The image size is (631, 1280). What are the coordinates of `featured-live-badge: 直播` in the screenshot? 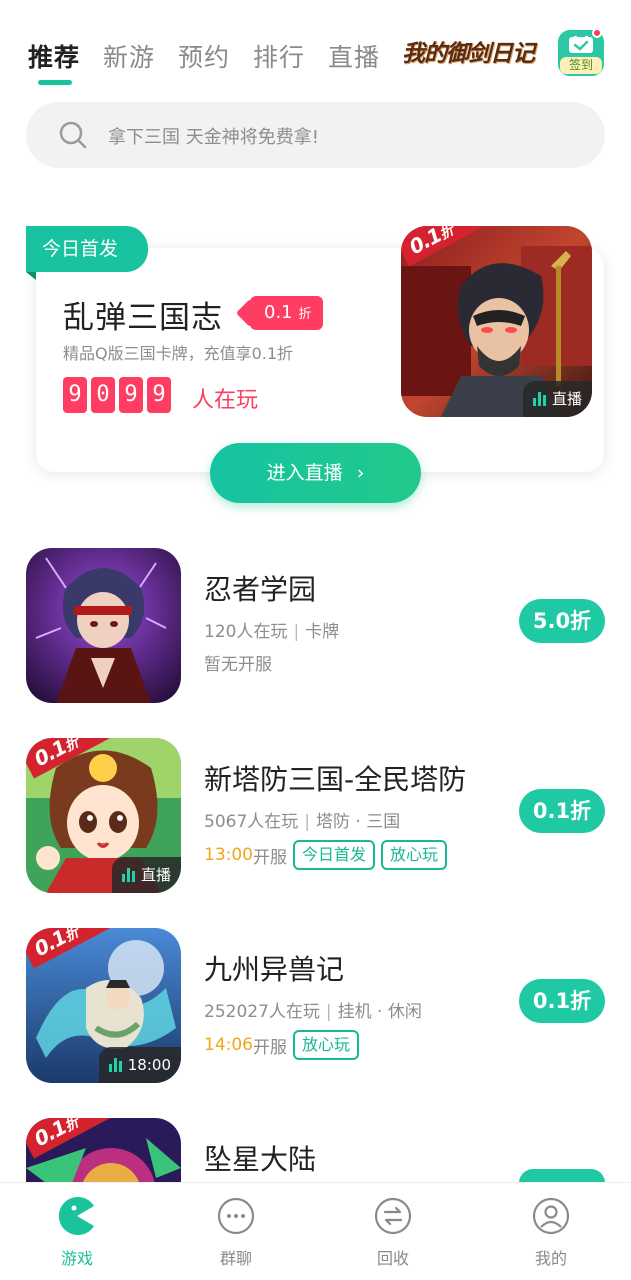 It's located at (557, 399).